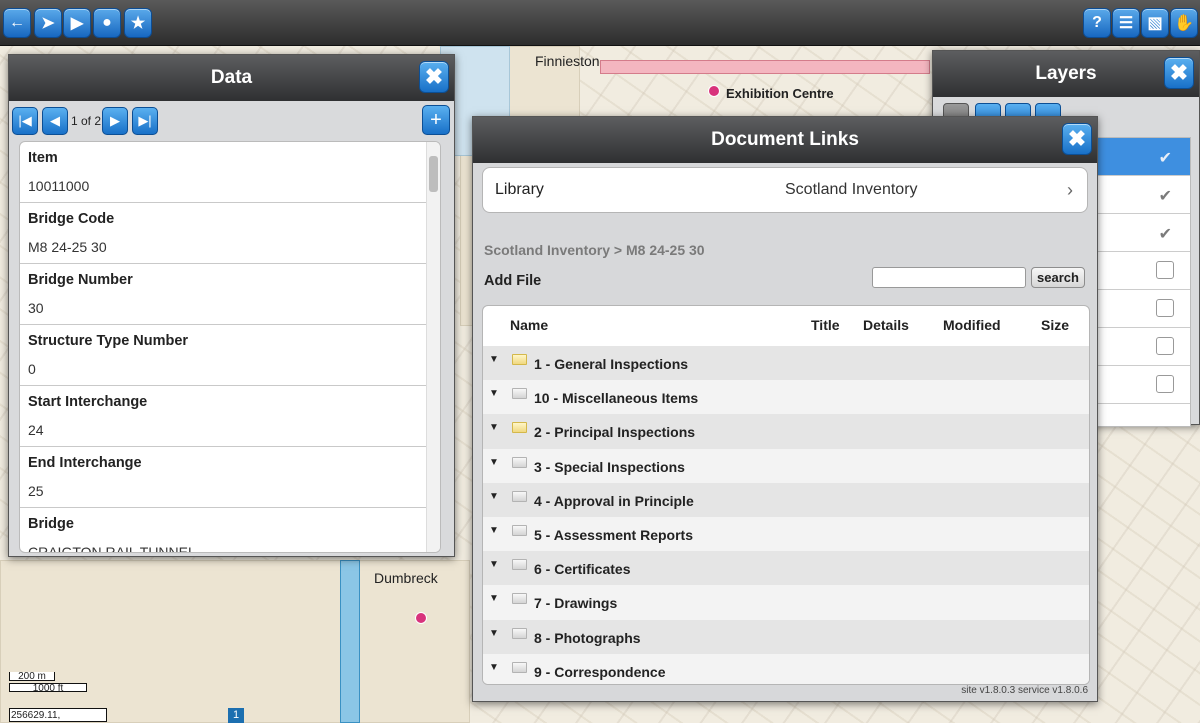 This screenshot has height=723, width=1200. What do you see at coordinates (529, 325) in the screenshot?
I see `column-header-name: Name` at bounding box center [529, 325].